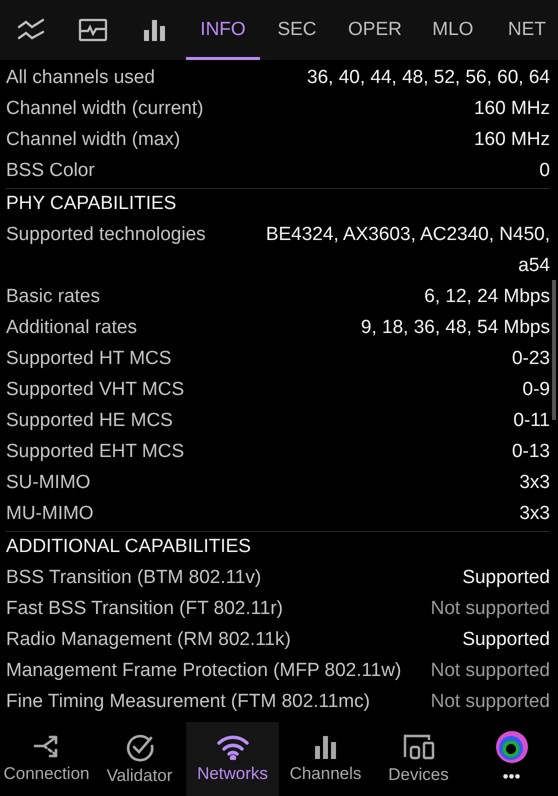 The height and width of the screenshot is (796, 558). Describe the element at coordinates (95, 452) in the screenshot. I see `field-label: Supported EHT MCS` at that location.